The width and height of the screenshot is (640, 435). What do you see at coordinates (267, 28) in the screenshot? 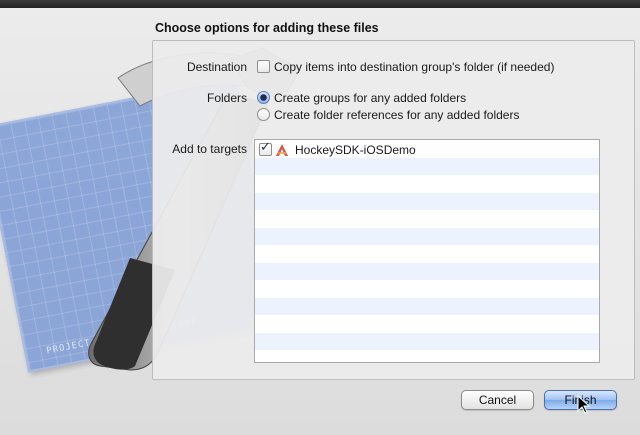
I see `dialog-title: Choose options for adding these files` at bounding box center [267, 28].